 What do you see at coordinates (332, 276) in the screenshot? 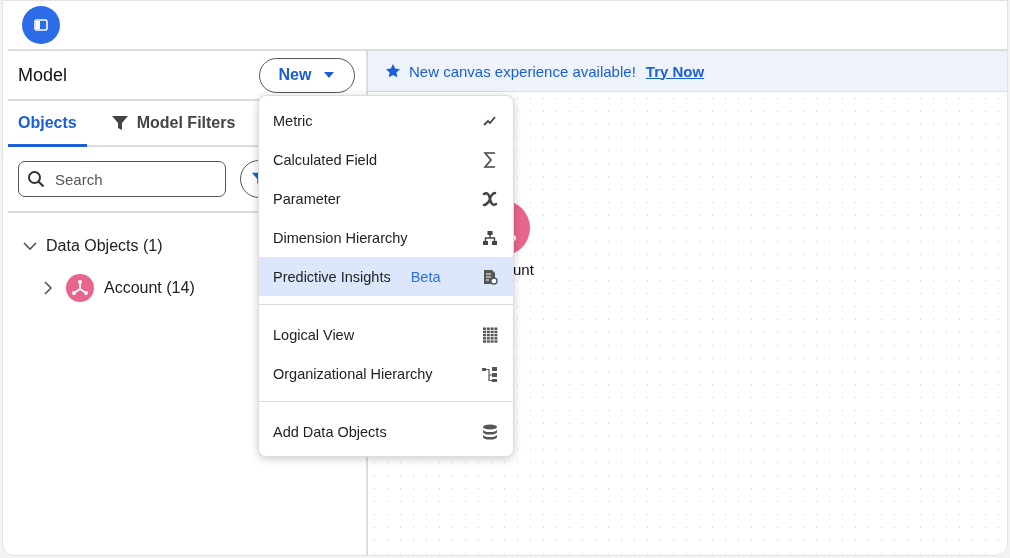
I see `menu-item-label: Predictive Insights` at bounding box center [332, 276].